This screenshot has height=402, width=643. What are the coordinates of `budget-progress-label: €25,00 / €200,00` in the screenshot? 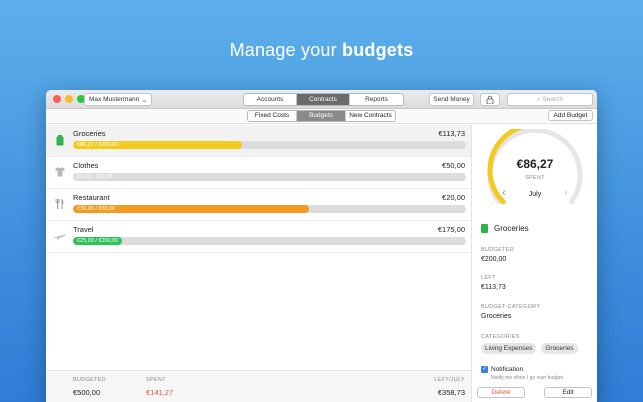 It's located at (98, 240).